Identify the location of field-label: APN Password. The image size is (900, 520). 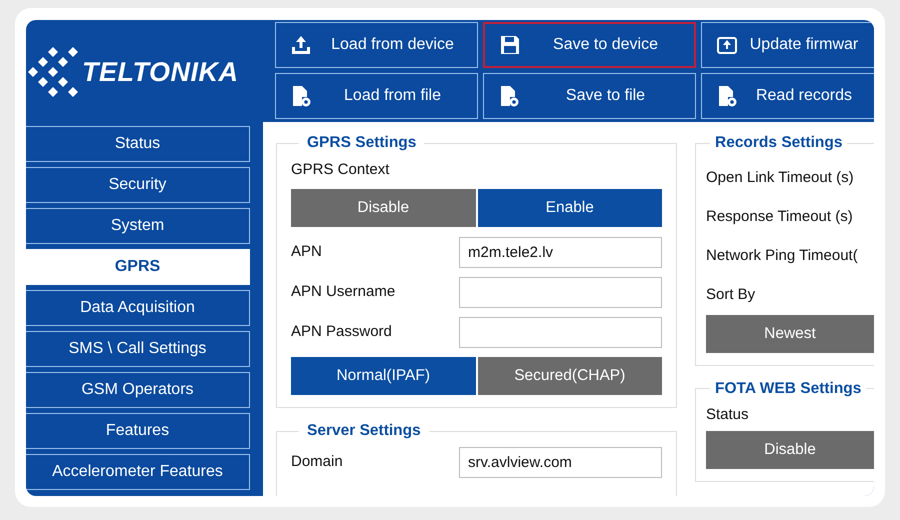
(342, 332).